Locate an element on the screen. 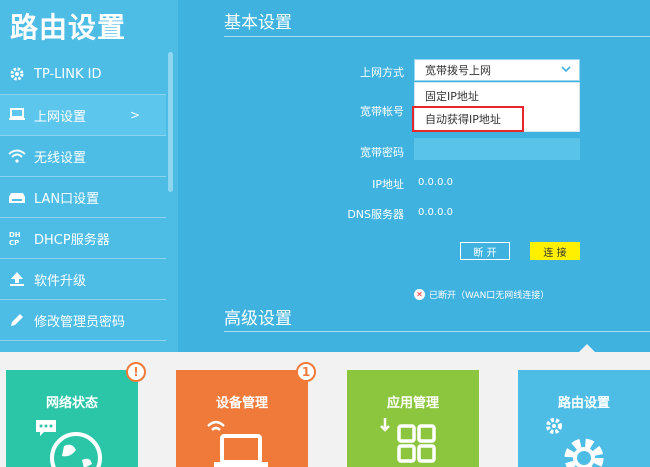 This screenshot has width=650, height=467. tile-router-settings: 路由设置 is located at coordinates (584, 418).